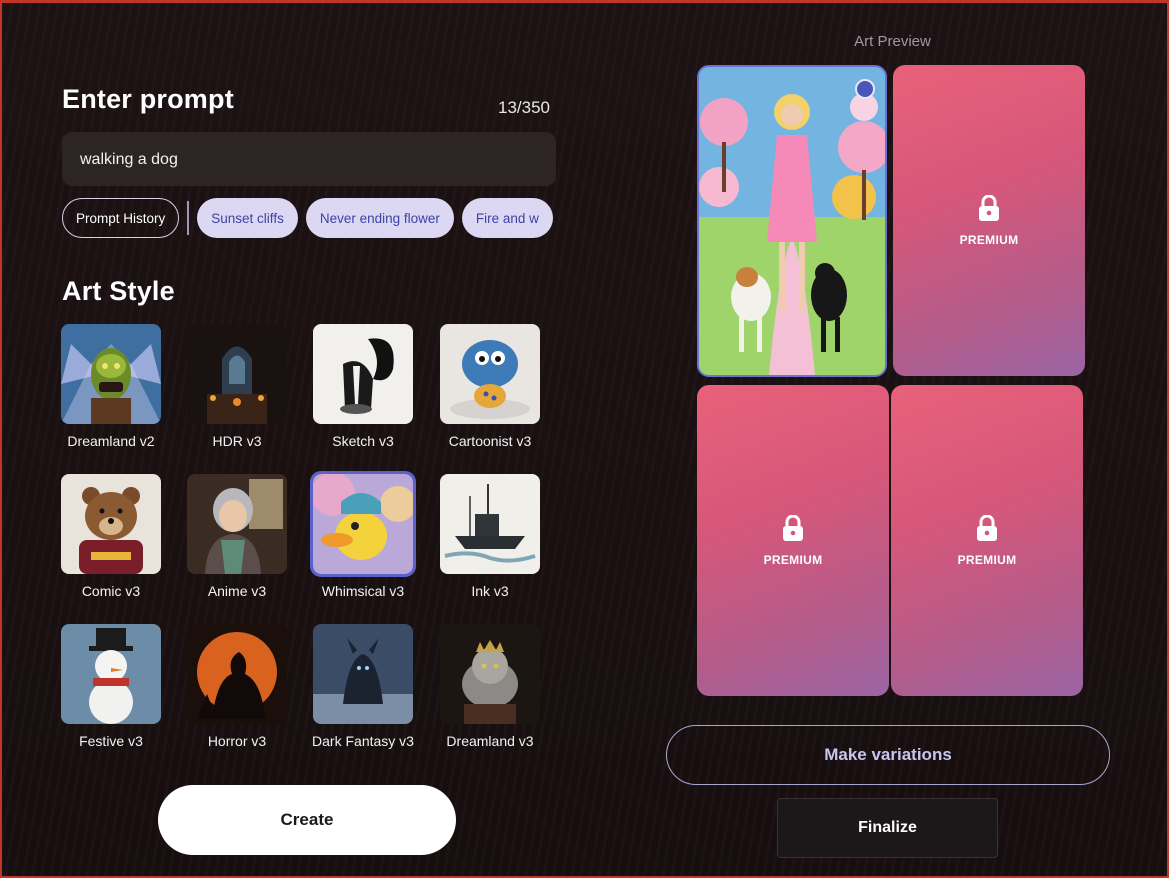  What do you see at coordinates (188, 218) in the screenshot?
I see `chips-divider` at bounding box center [188, 218].